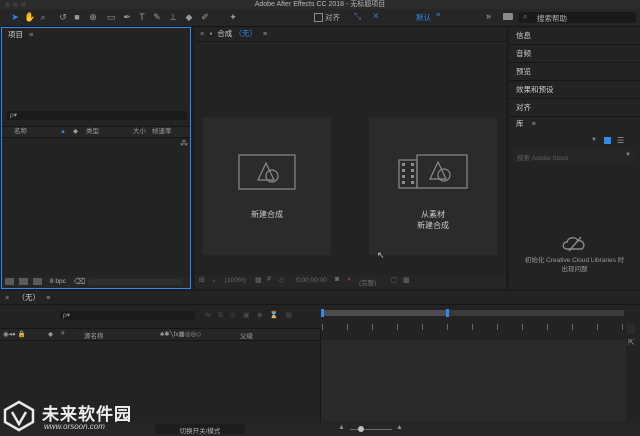 The image size is (640, 436). I want to click on composition-menu-icon: ≡, so click(265, 34).